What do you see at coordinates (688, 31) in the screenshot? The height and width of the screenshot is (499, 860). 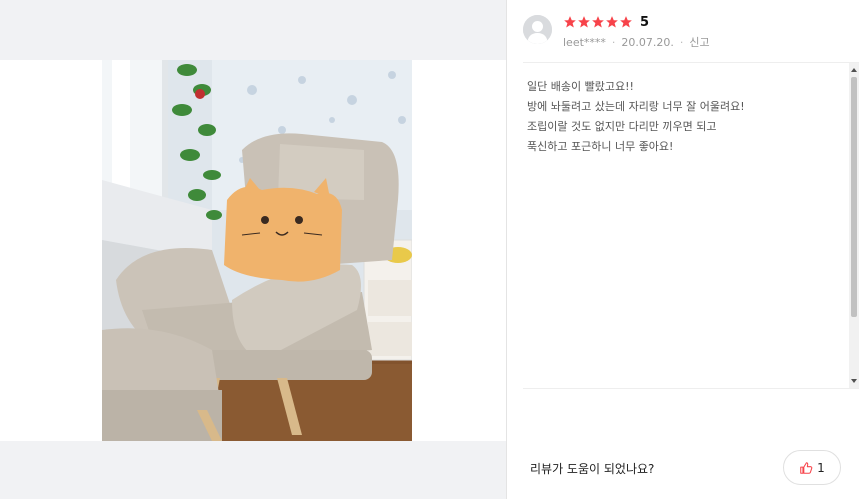 I see `review-header: 5 leet**** · 20.07.20. · 신고` at bounding box center [688, 31].